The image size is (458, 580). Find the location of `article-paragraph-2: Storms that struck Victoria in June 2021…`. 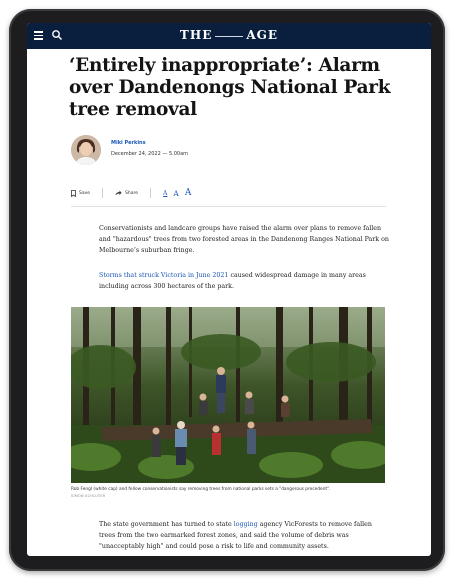

article-paragraph-2: Storms that struck Victoria in June 2021… is located at coordinates (244, 281).